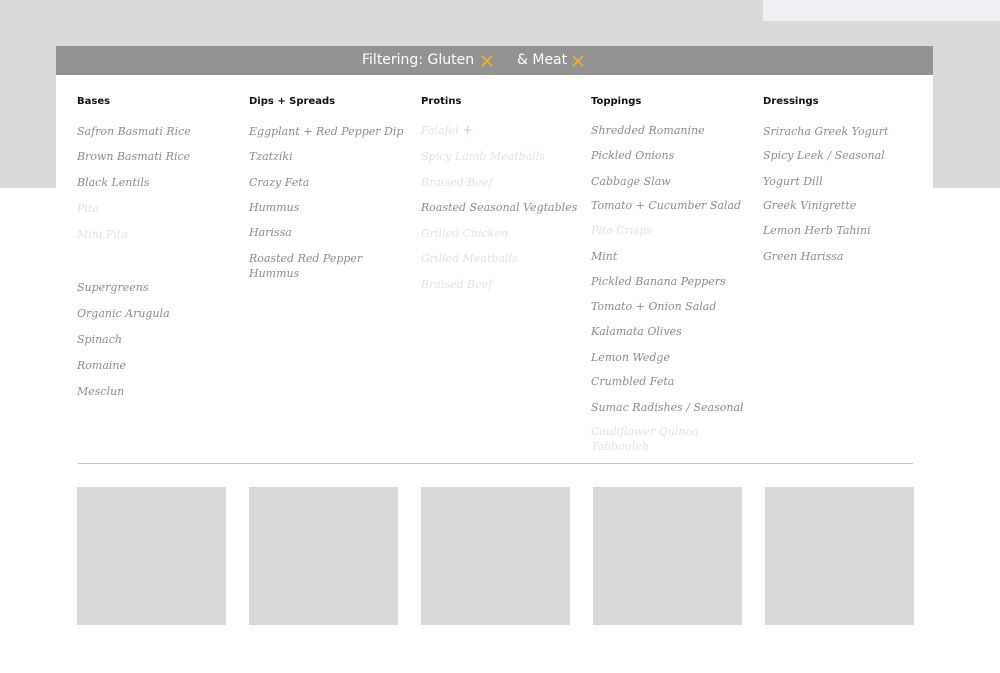 Image resolution: width=1000 pixels, height=673 pixels. Describe the element at coordinates (100, 391) in the screenshot. I see `menu-item: Mesclun` at that location.